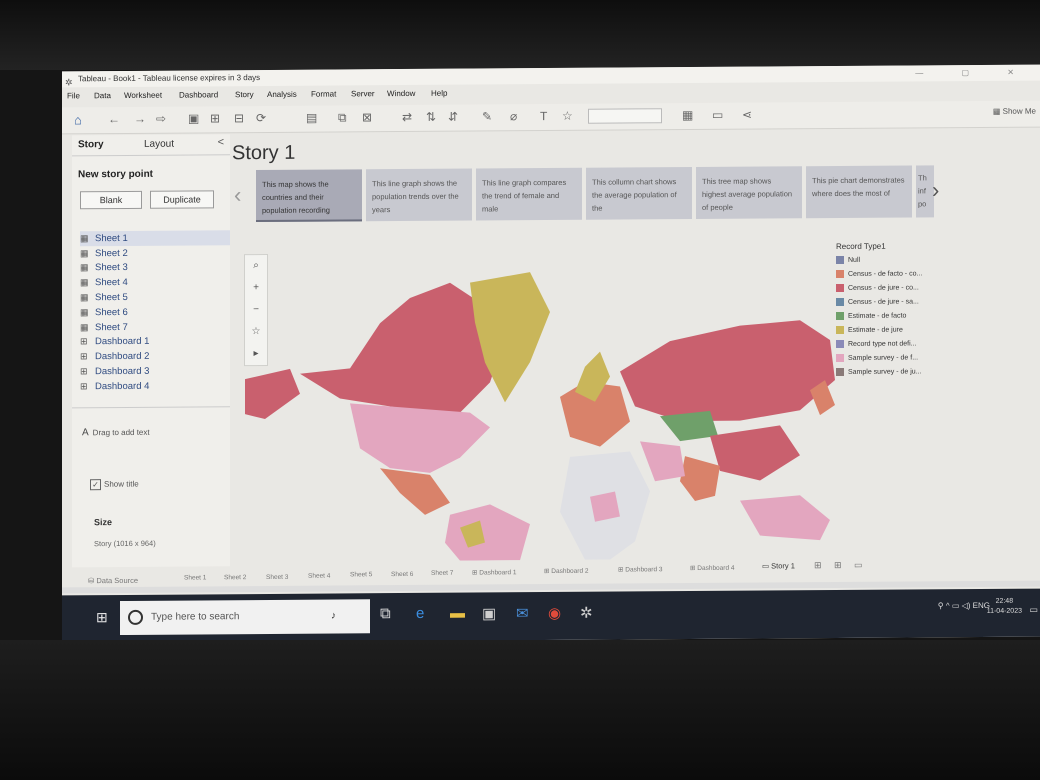 This screenshot has width=1040, height=780. Describe the element at coordinates (125, 543) in the screenshot. I see `size-dropdown: Story (1016 x 964)` at that location.